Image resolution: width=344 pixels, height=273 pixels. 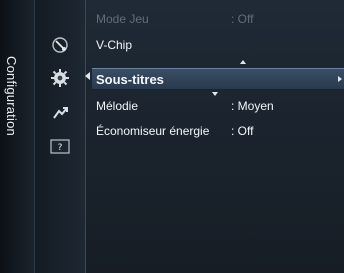 What do you see at coordinates (87, 76) in the screenshot?
I see `left-arrow-icon` at bounding box center [87, 76].